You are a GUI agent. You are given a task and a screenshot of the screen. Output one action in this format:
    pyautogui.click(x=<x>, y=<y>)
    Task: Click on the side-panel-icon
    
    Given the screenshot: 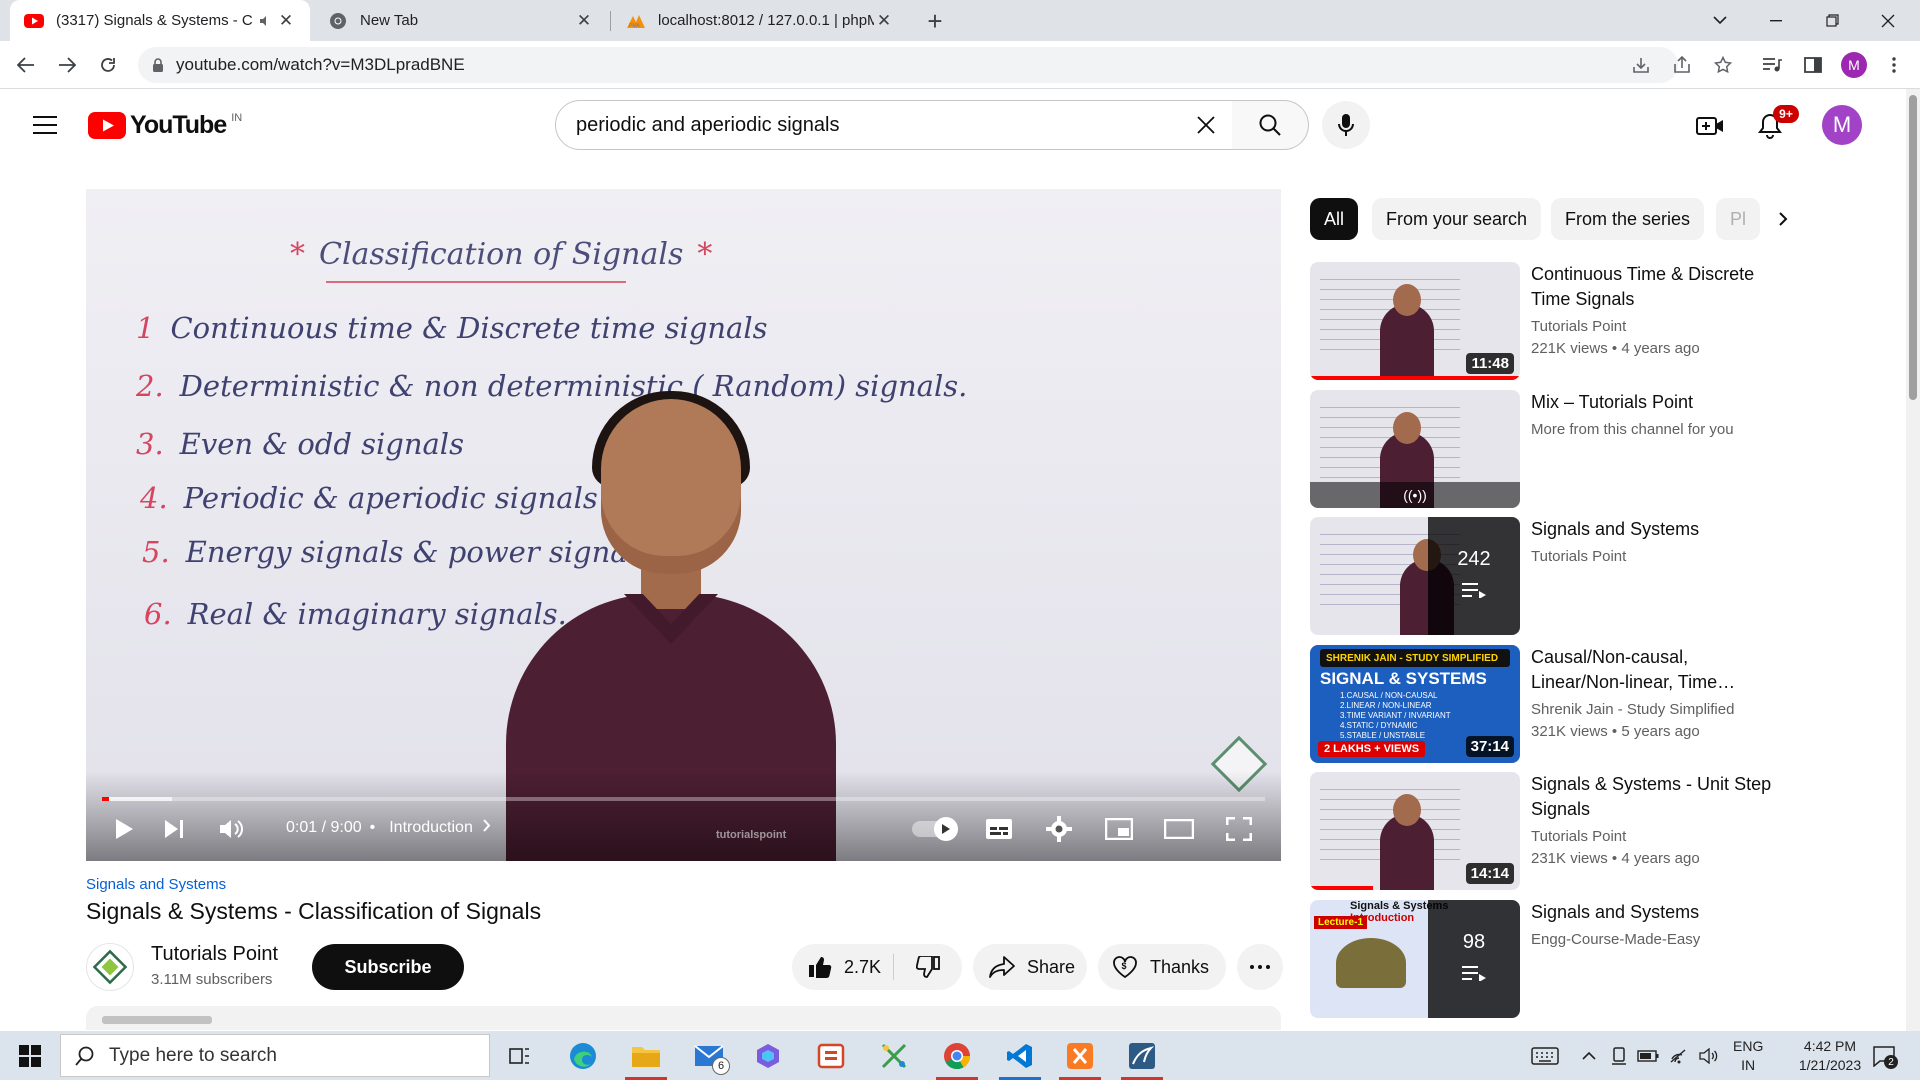 What is the action you would take?
    pyautogui.click(x=1813, y=65)
    